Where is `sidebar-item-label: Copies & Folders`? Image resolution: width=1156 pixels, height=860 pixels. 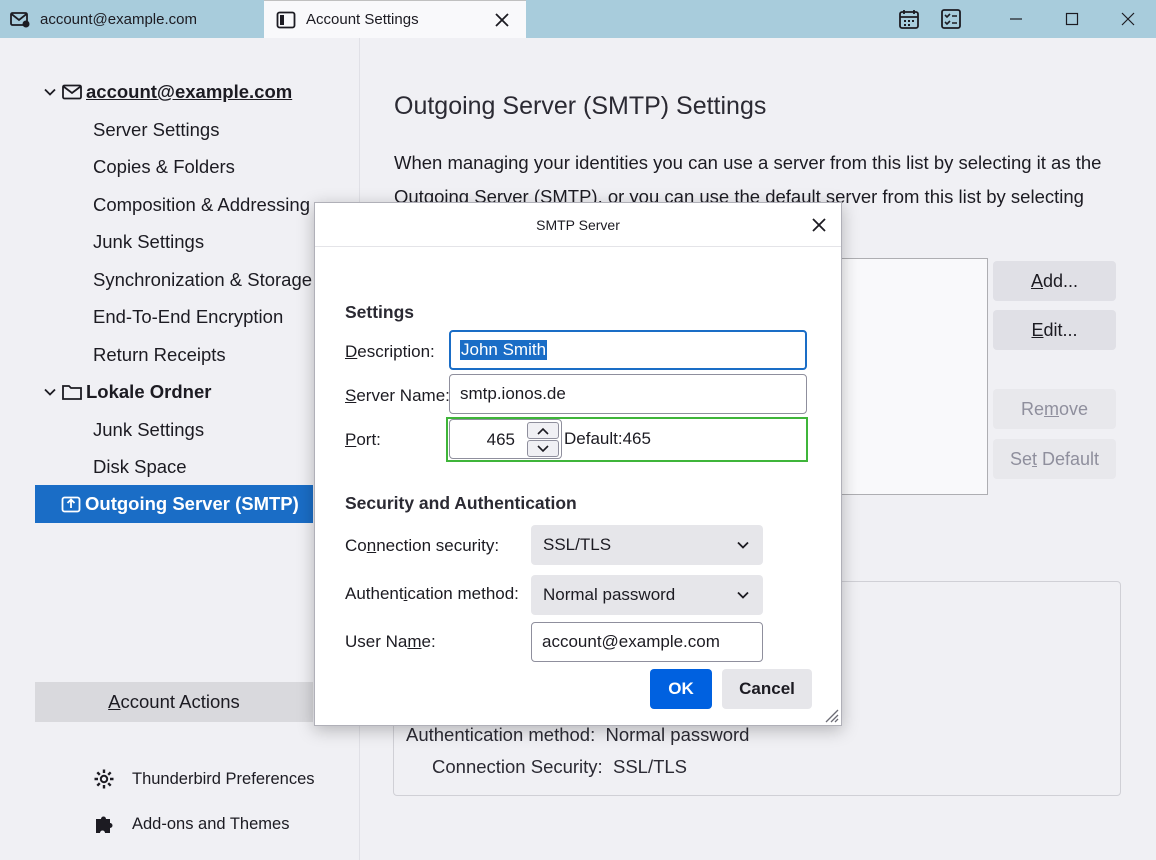 sidebar-item-label: Copies & Folders is located at coordinates (164, 166).